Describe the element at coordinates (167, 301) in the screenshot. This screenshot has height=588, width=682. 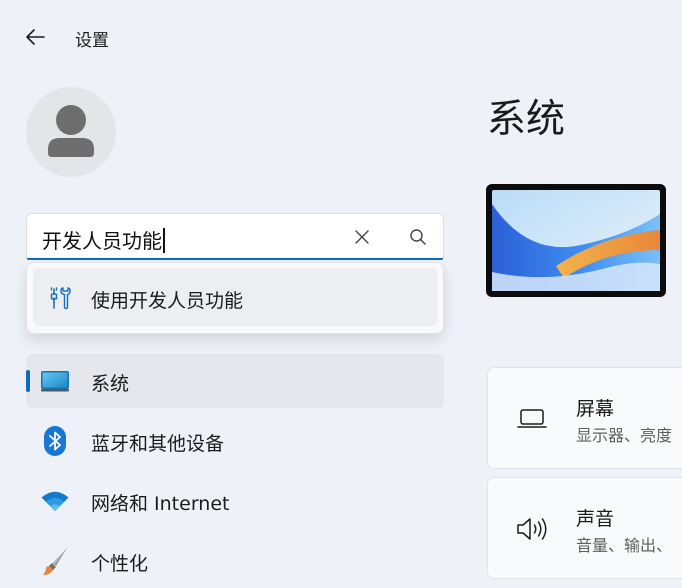
I see `suggestion-label: 使用开发人员功能` at that location.